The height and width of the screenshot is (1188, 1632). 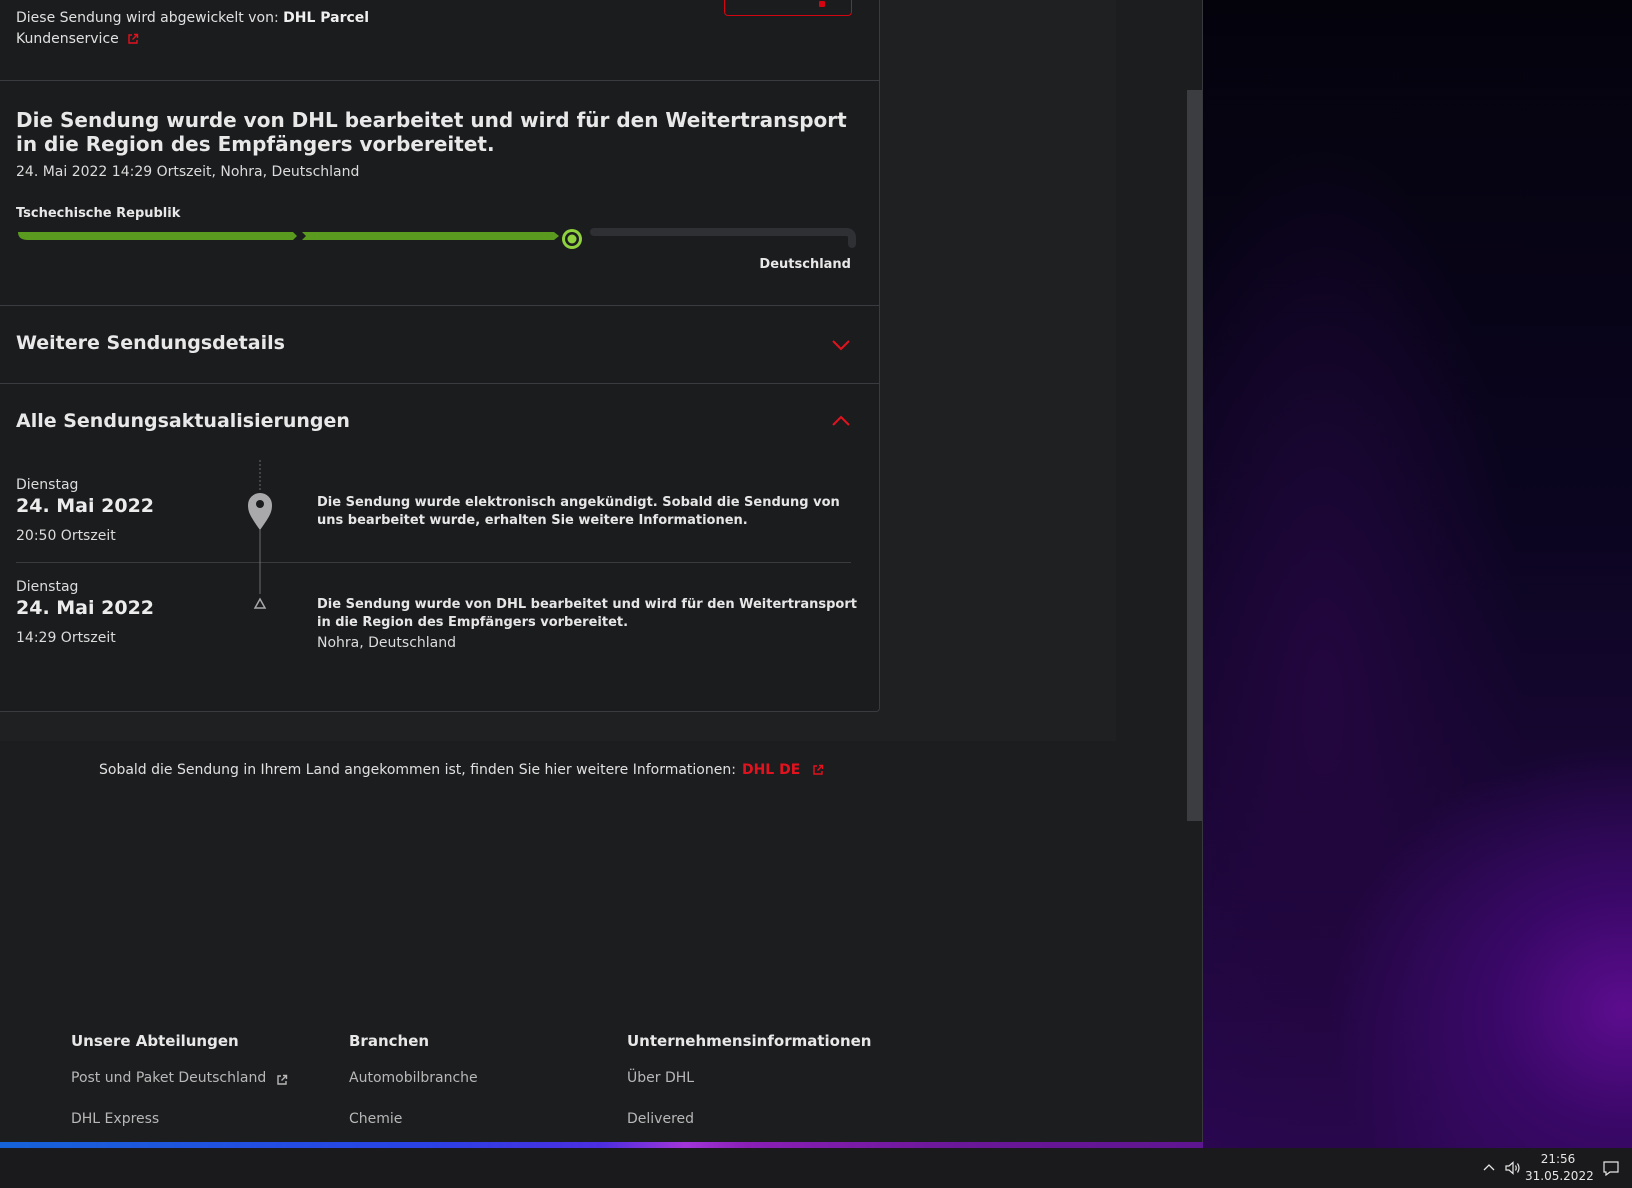 I want to click on footer-heading: Branchen, so click(x=389, y=1041).